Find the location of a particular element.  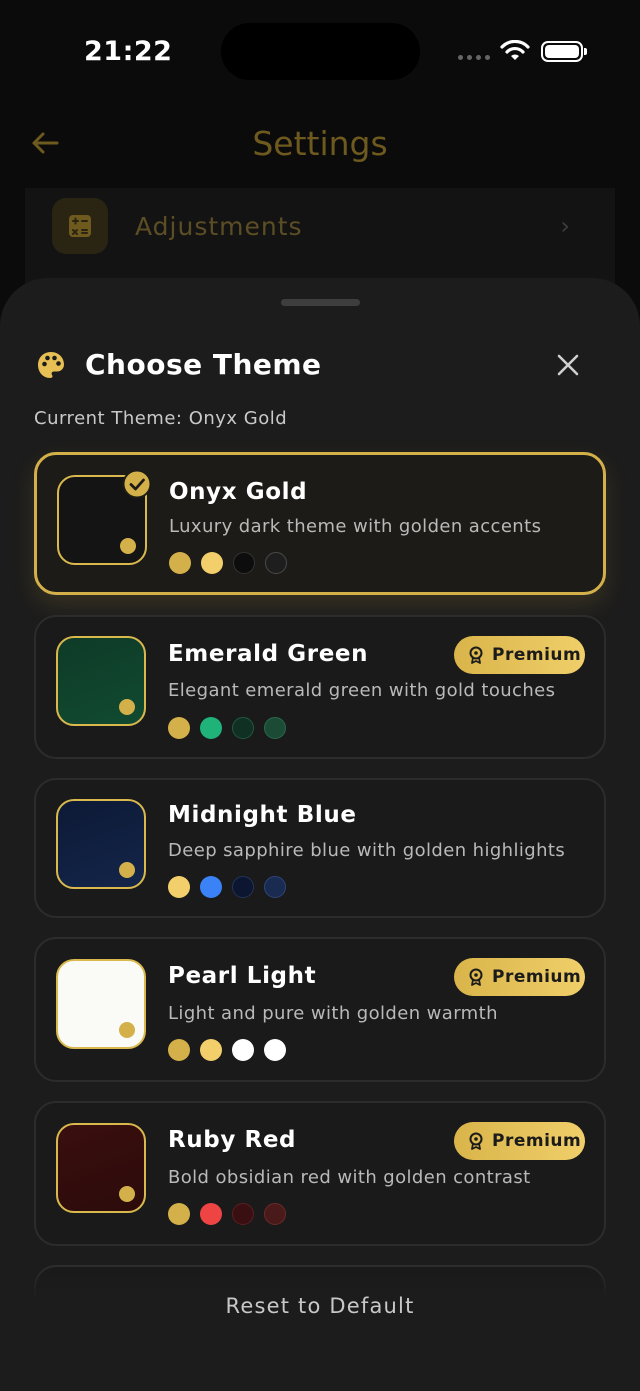

calculator-icon is located at coordinates (80, 226).